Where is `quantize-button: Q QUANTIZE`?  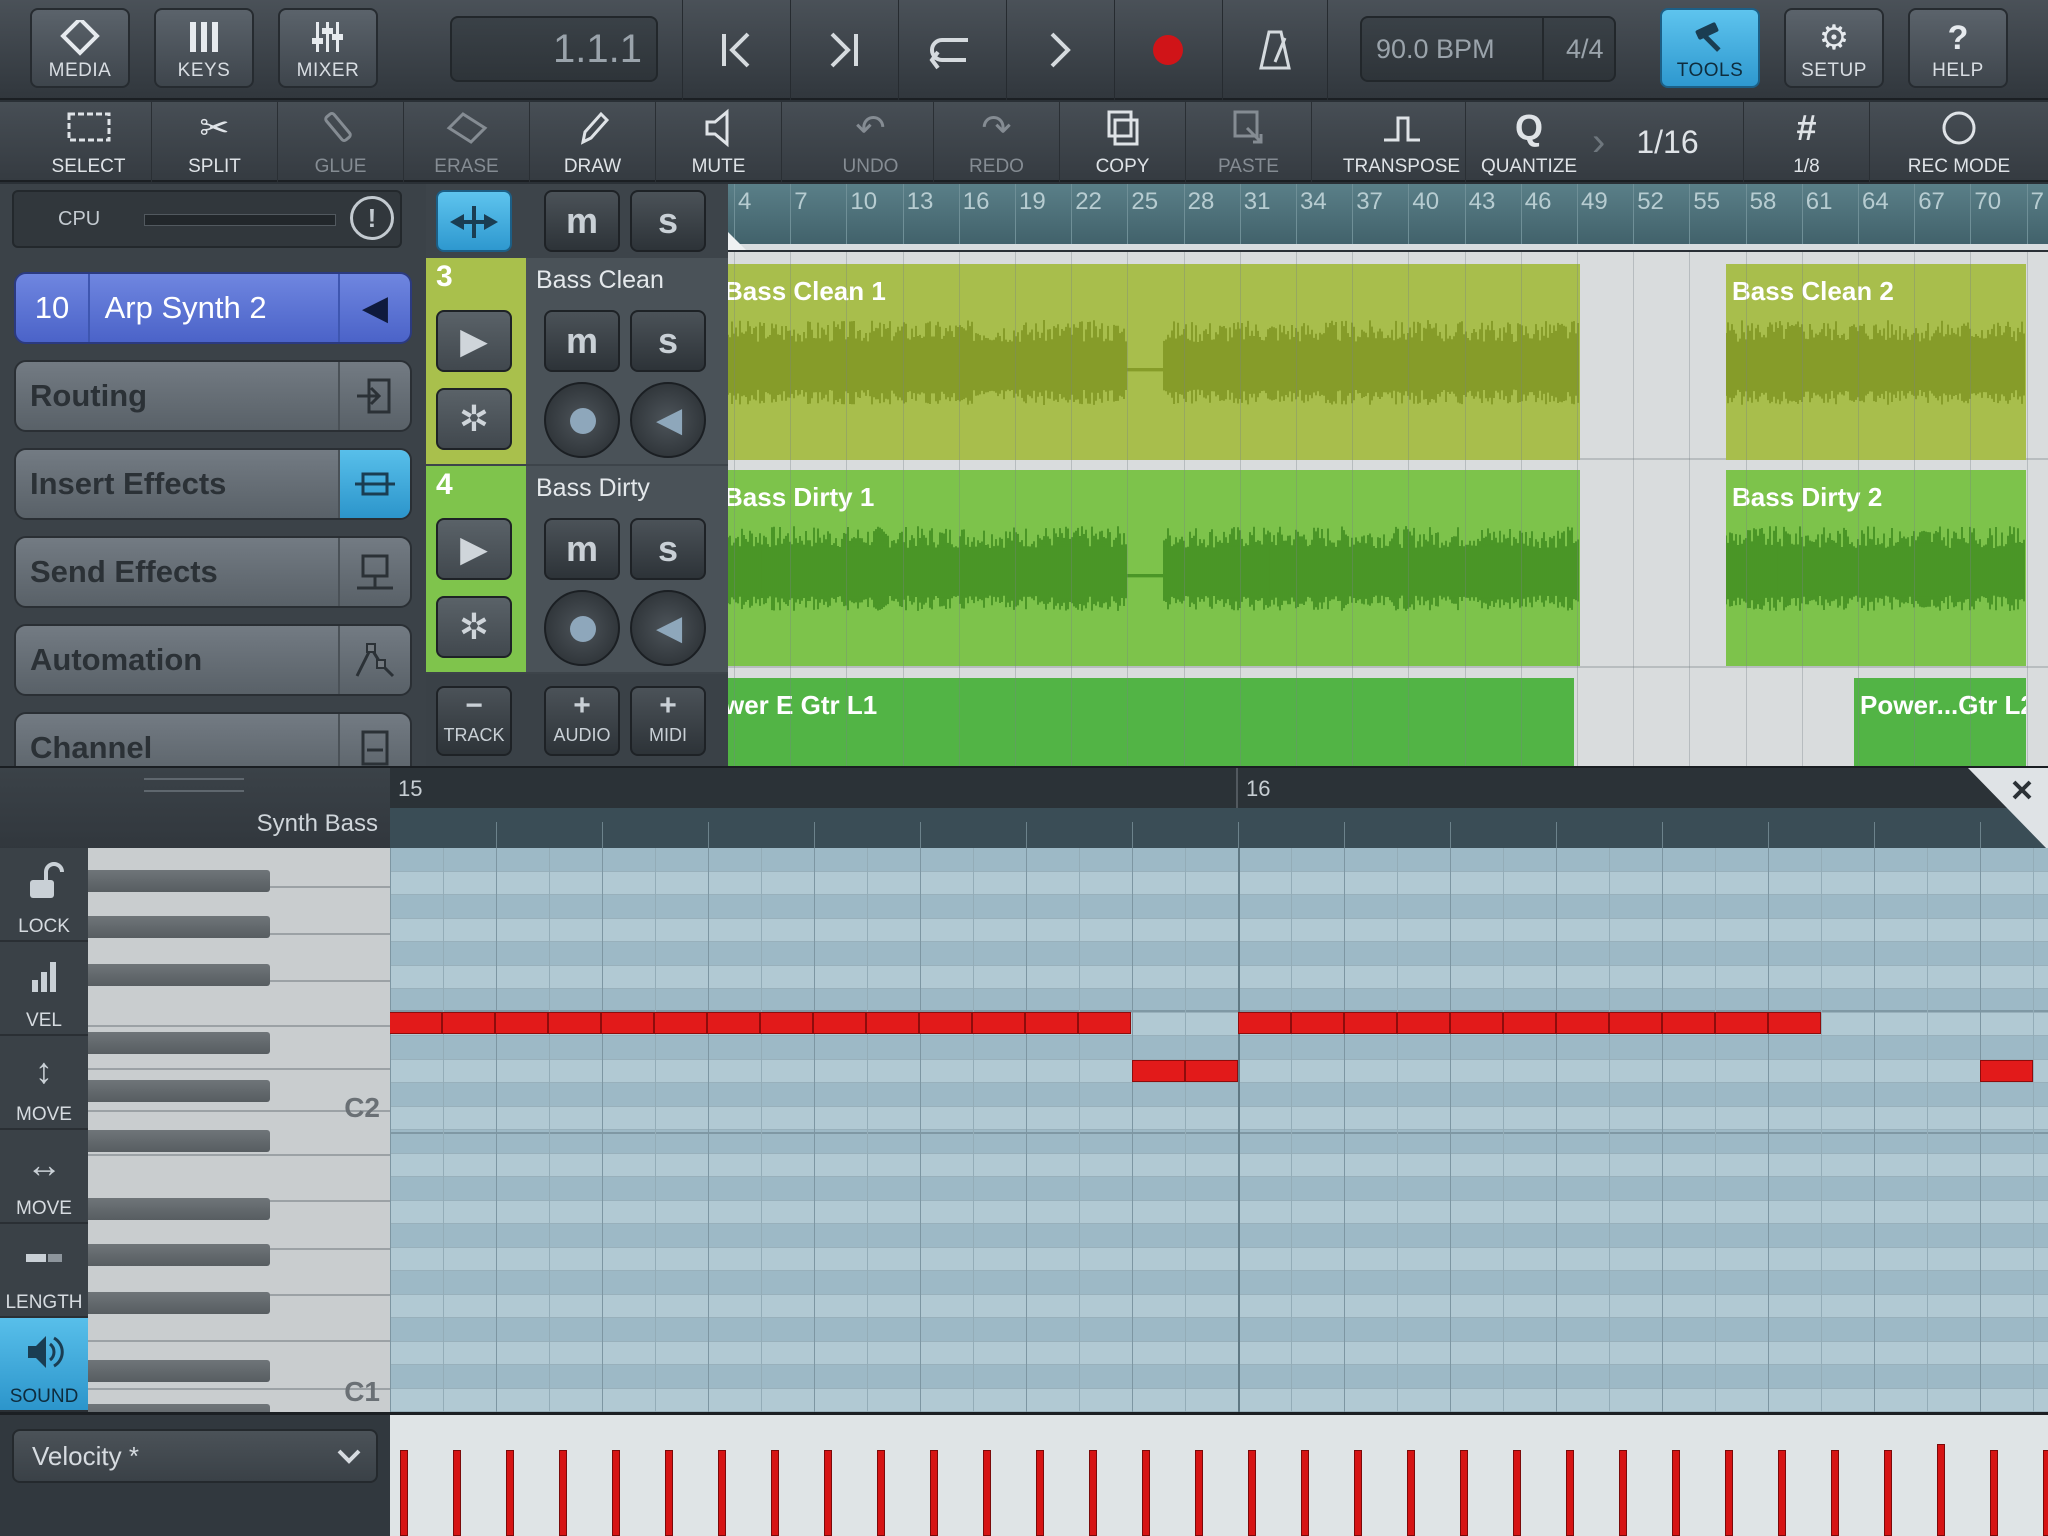
quantize-button: Q QUANTIZE is located at coordinates (1529, 142).